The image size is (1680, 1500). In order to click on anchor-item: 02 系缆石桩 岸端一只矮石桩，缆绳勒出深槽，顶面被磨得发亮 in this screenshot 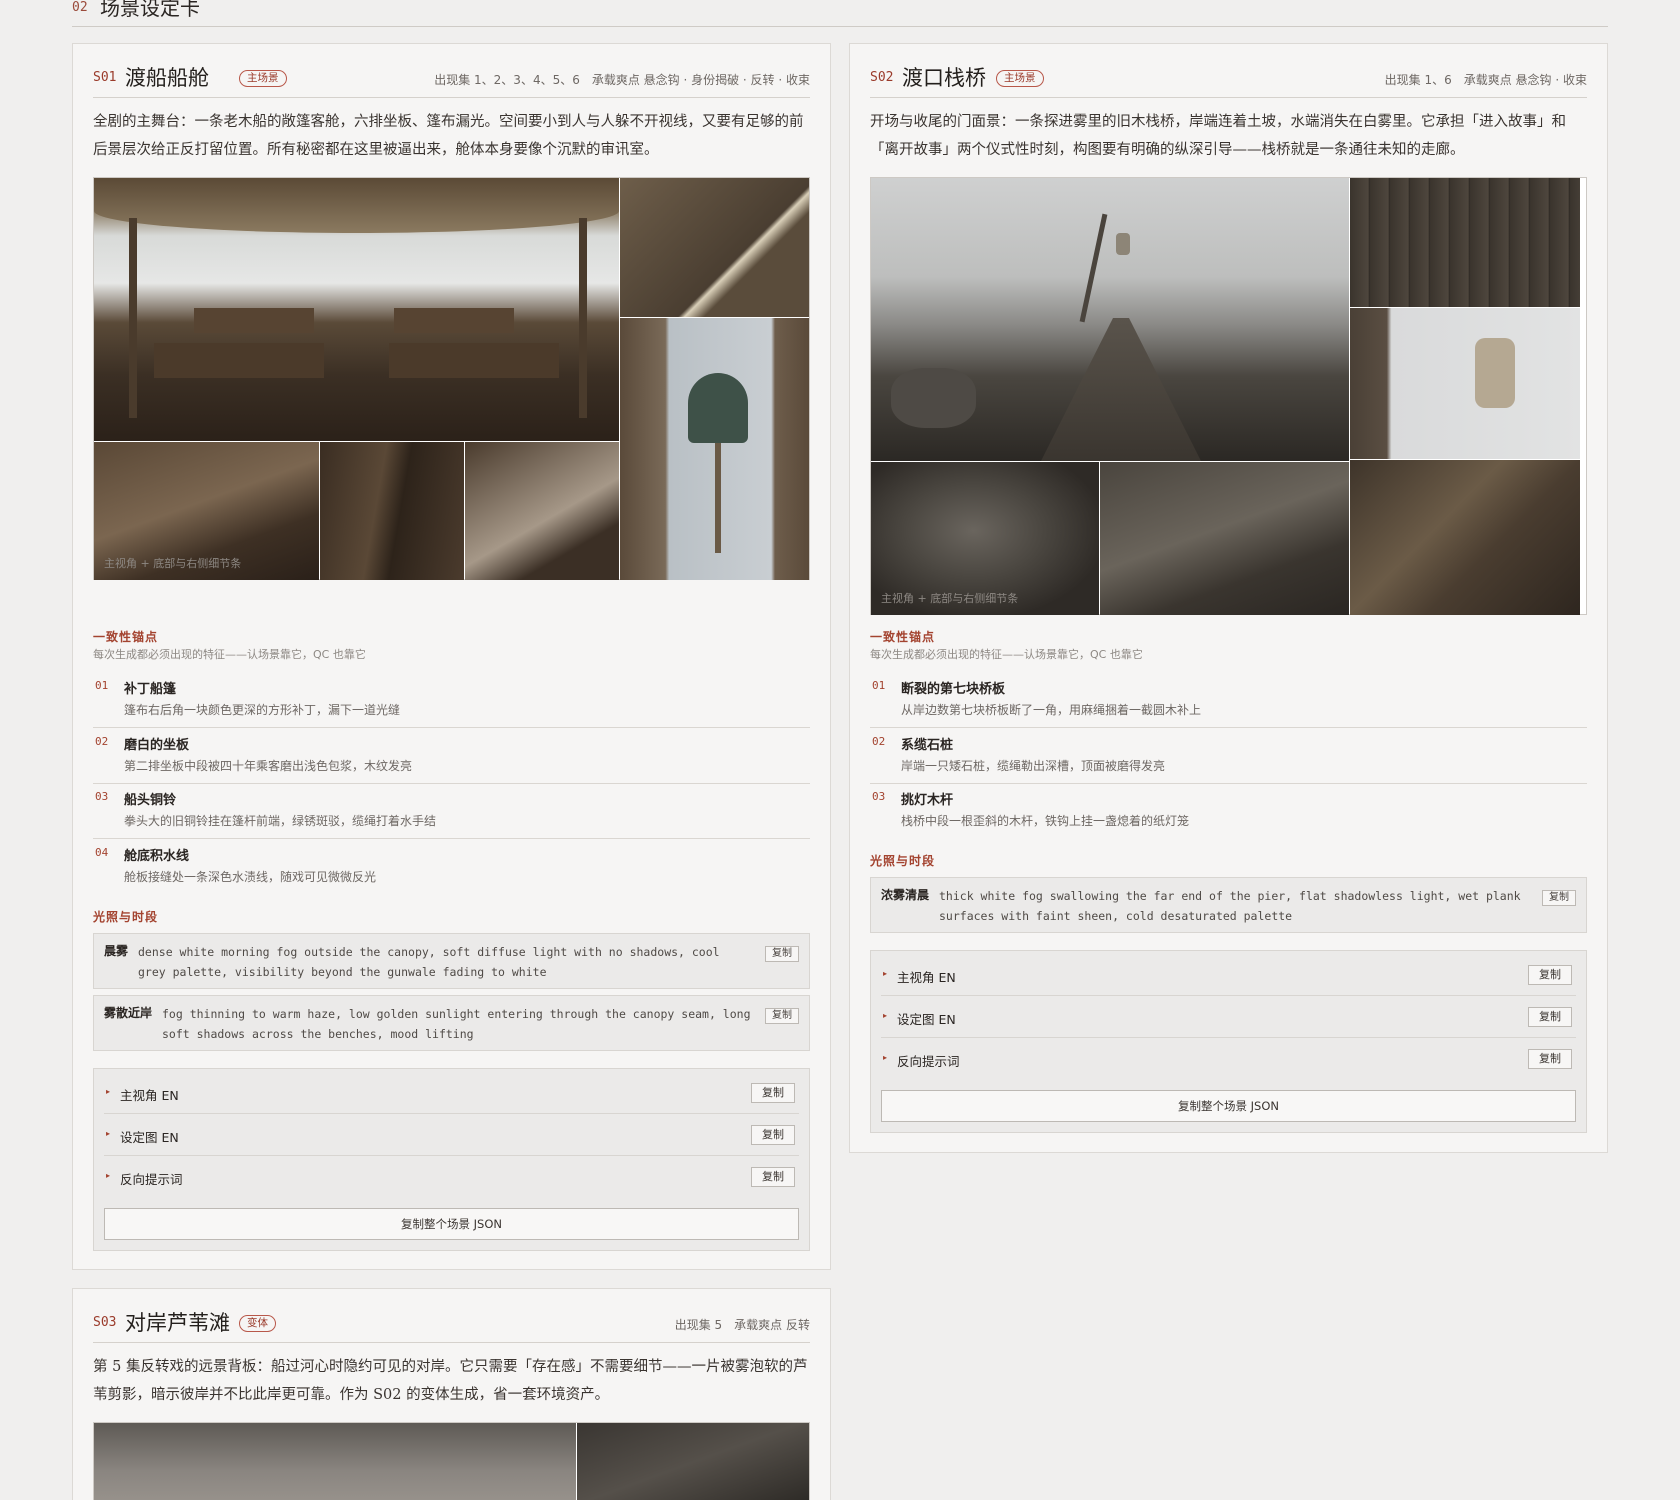, I will do `click(1228, 756)`.